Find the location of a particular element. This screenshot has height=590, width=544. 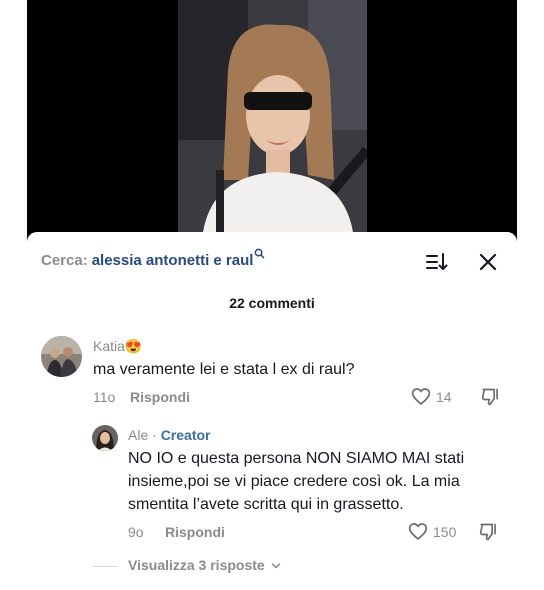

reply-username: Ale · Creator is located at coordinates (169, 435).